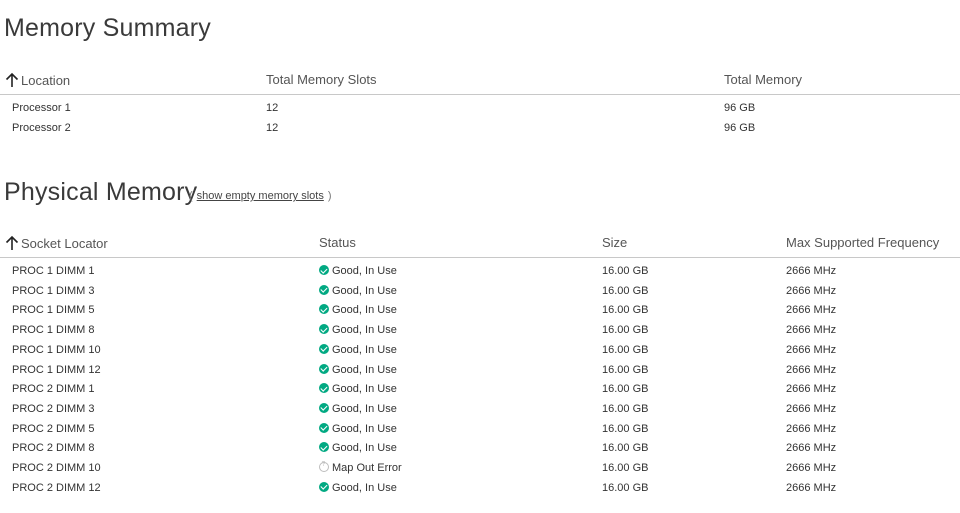 The height and width of the screenshot is (513, 960). What do you see at coordinates (56, 349) in the screenshot?
I see `socket-locator-cell: PROC 1 DIMM 10` at bounding box center [56, 349].